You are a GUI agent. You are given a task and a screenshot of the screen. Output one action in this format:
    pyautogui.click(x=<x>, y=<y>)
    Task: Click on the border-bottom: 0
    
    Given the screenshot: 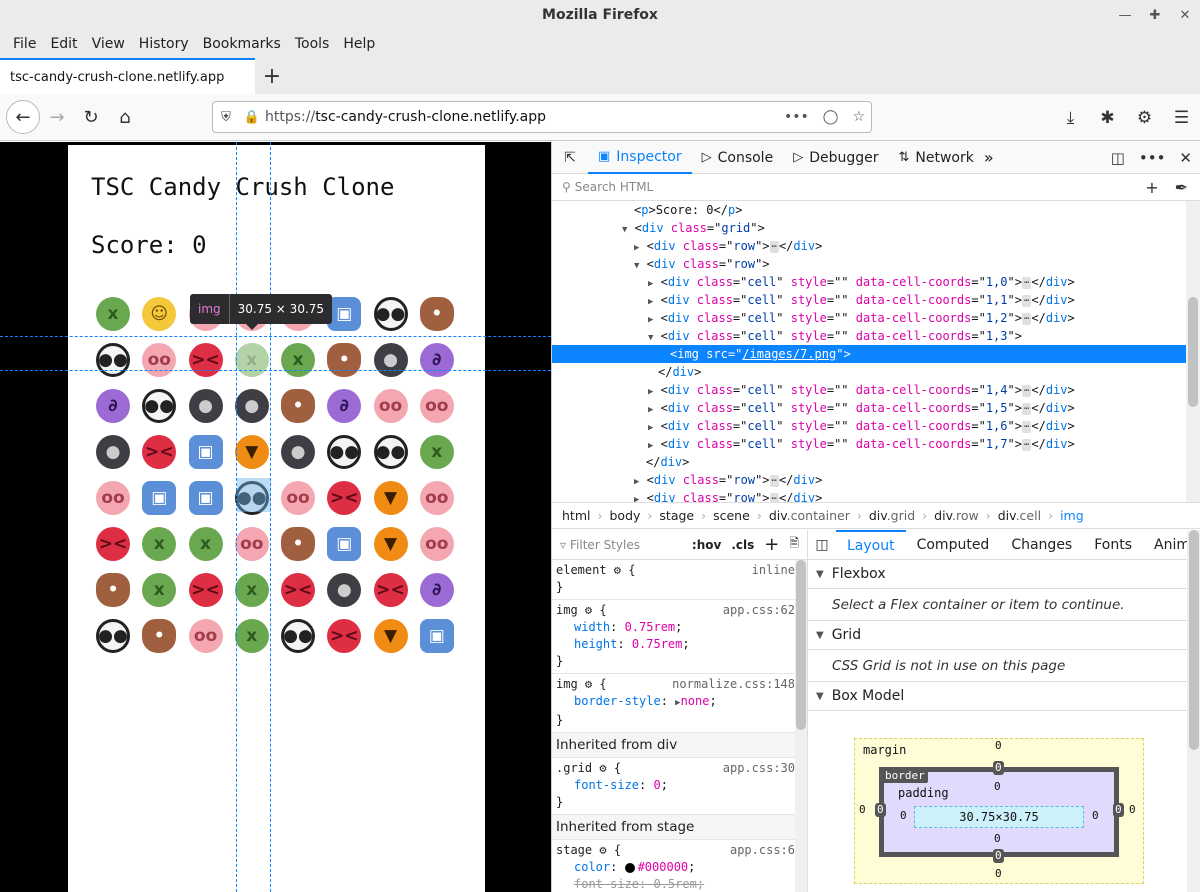 What is the action you would take?
    pyautogui.click(x=998, y=856)
    